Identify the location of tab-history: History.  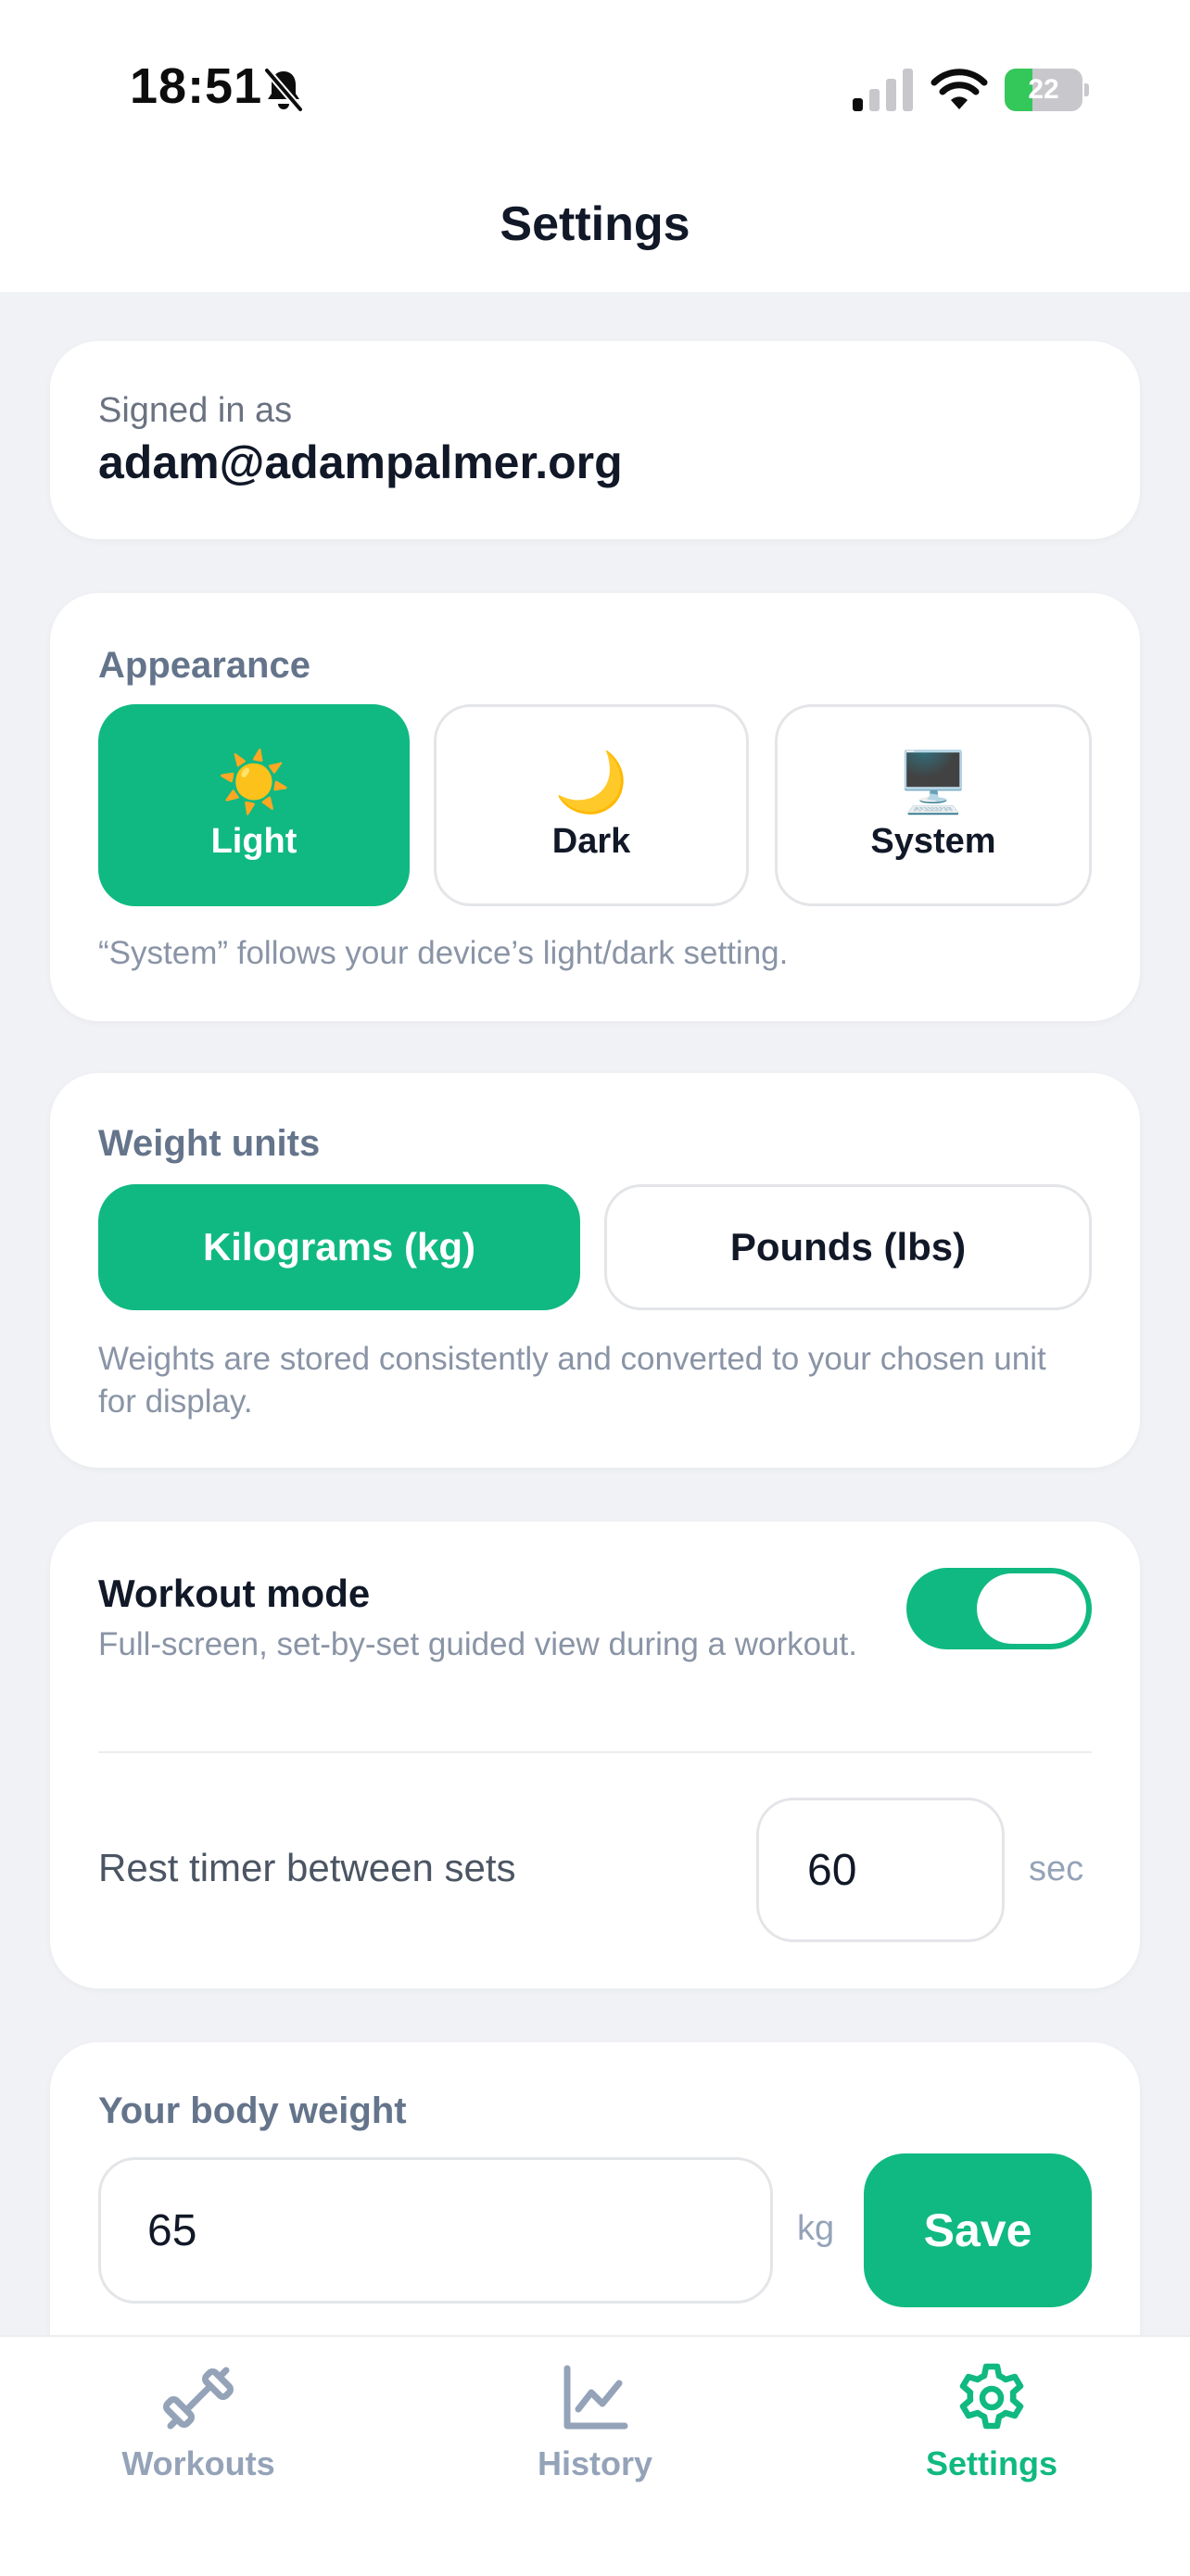
(595, 2422).